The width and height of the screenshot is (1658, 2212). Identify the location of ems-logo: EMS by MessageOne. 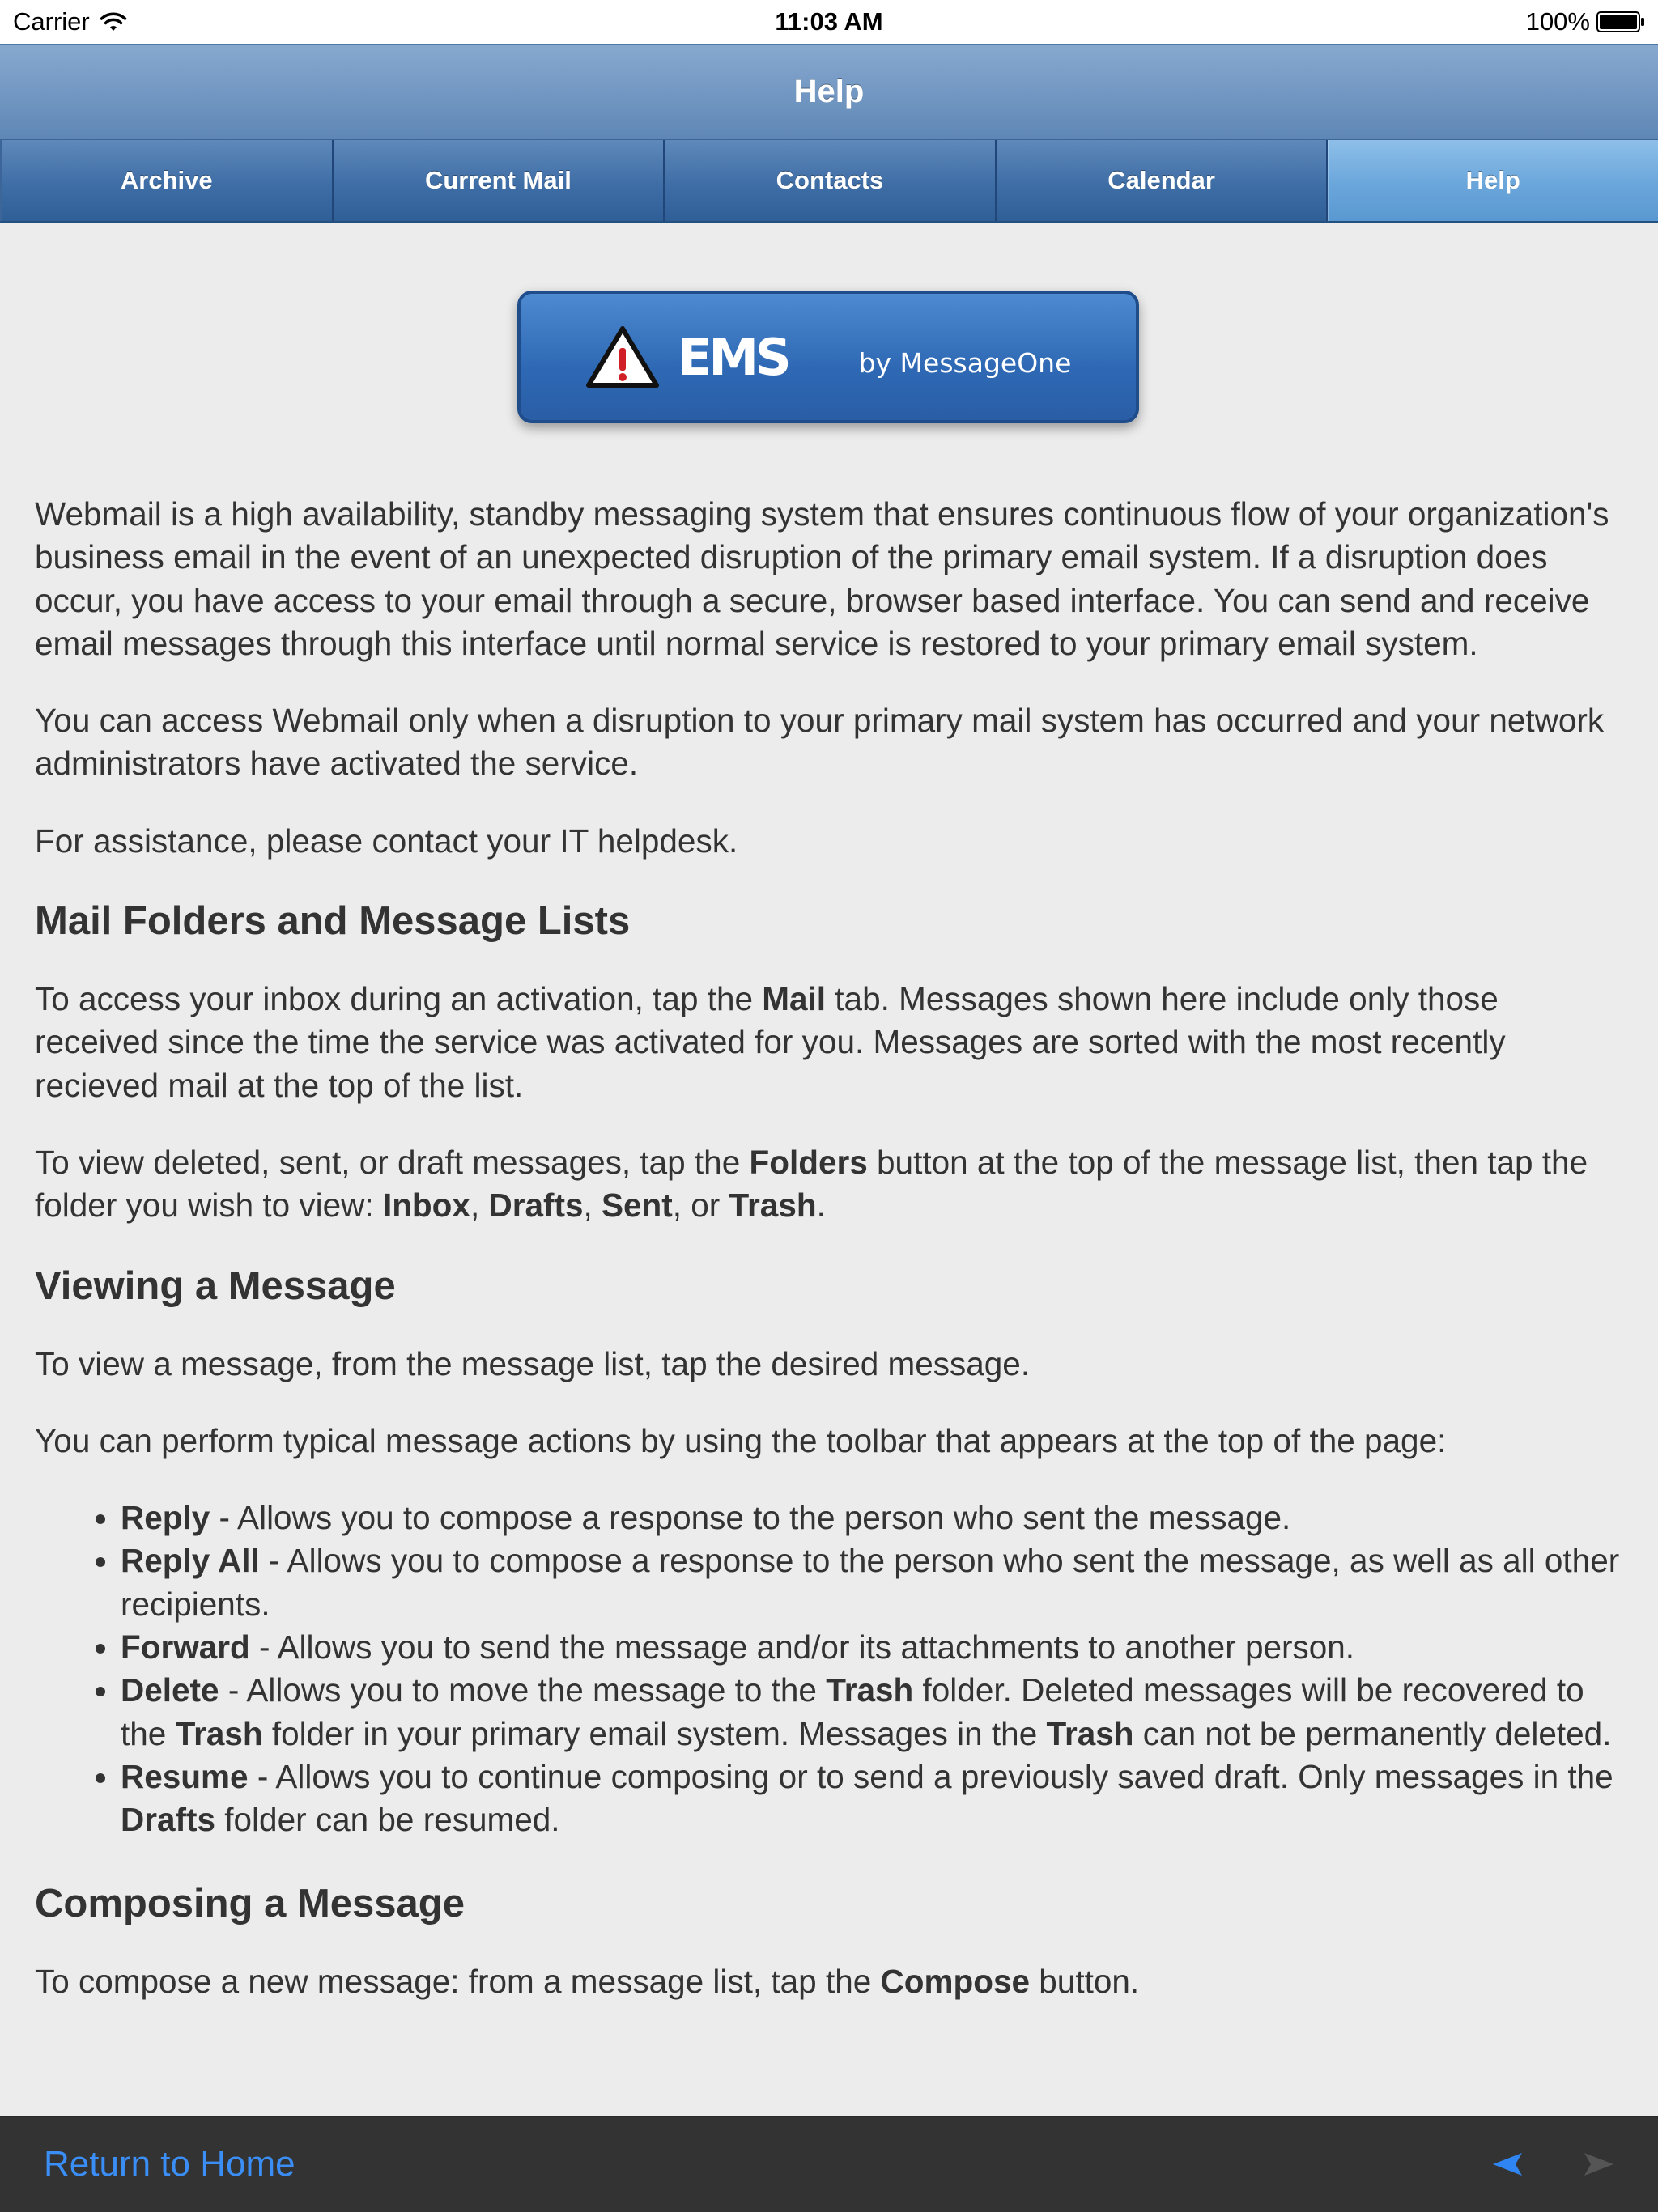
(828, 357).